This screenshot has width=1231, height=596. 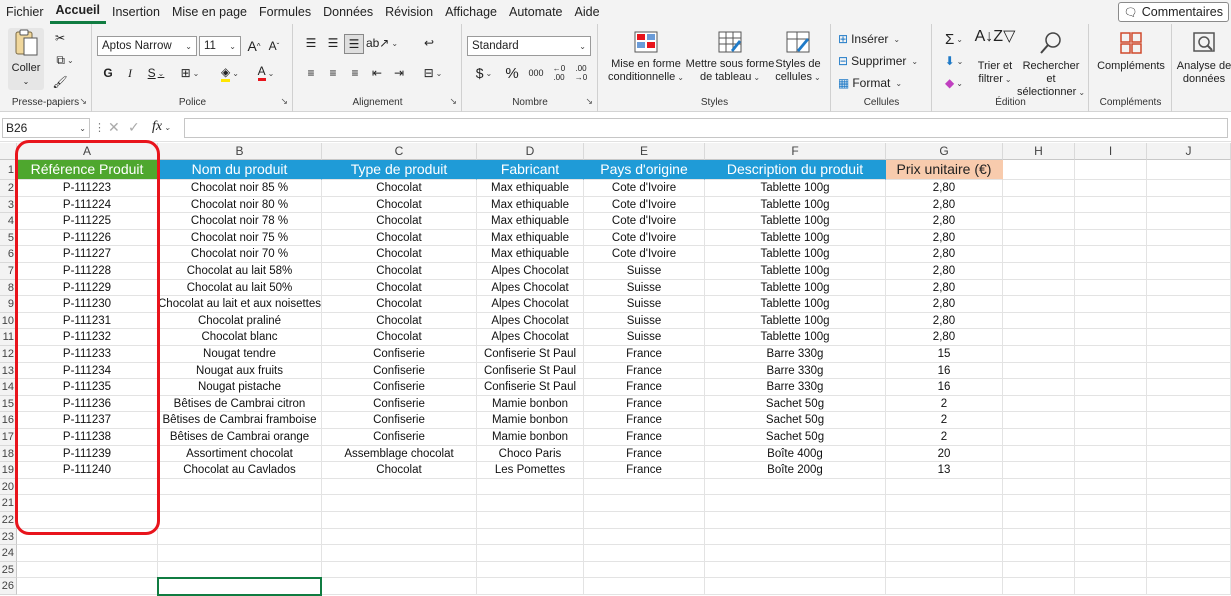 I want to click on table-cell: P-111227, so click(x=87, y=254).